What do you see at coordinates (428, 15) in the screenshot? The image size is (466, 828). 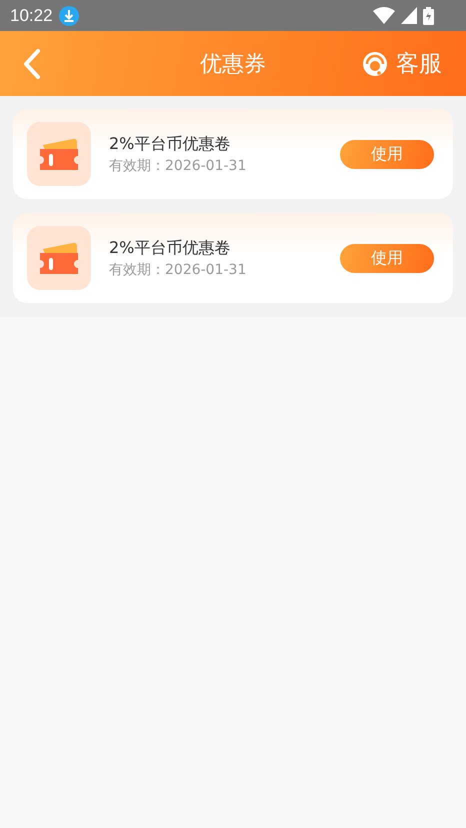 I see `battery-icon` at bounding box center [428, 15].